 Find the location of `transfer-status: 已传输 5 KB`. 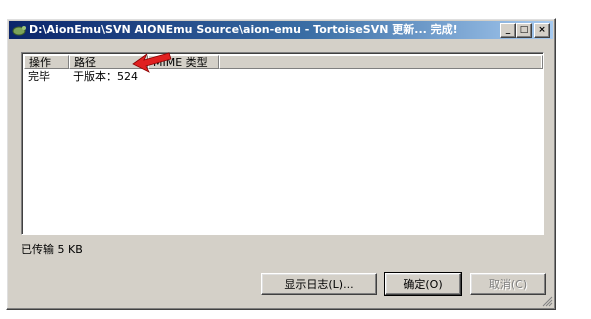

transfer-status: 已传输 5 KB is located at coordinates (52, 249).